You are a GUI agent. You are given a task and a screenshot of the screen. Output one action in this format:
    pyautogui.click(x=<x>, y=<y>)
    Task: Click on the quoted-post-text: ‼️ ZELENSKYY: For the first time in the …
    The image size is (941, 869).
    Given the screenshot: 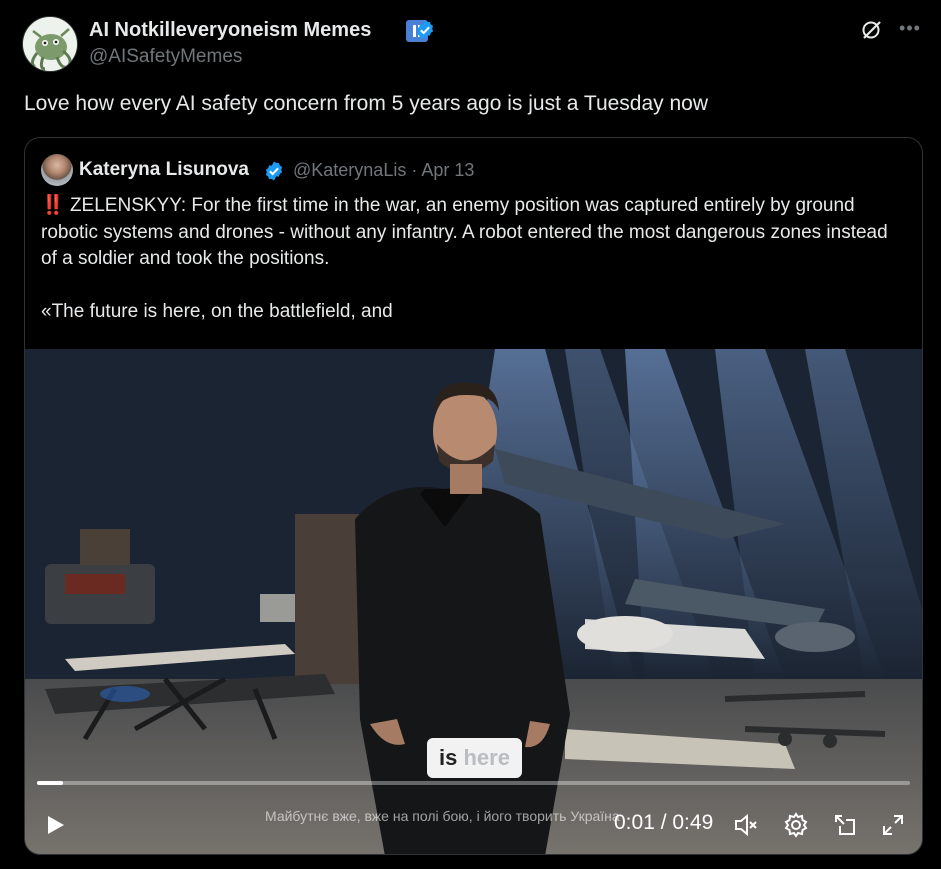 What is the action you would take?
    pyautogui.click(x=471, y=259)
    